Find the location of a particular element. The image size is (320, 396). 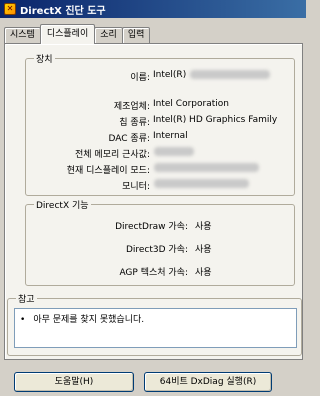

chip-type-value: Intel(R) HD Graphics Family is located at coordinates (215, 120).